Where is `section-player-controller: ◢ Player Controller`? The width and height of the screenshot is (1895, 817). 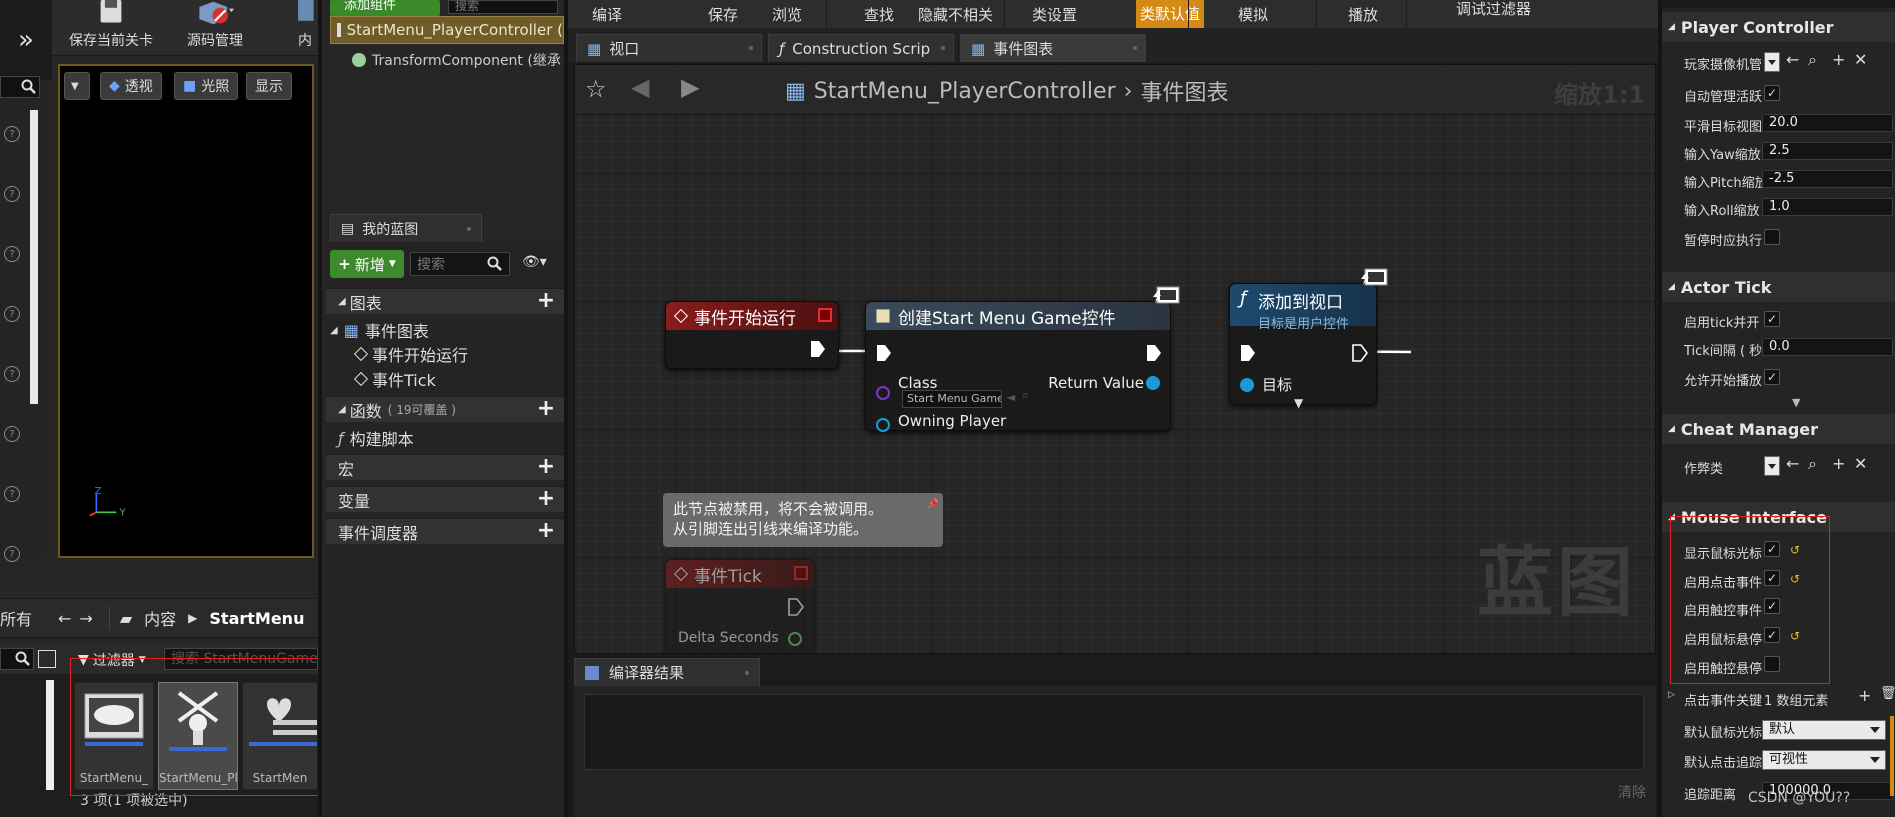
section-player-controller: ◢ Player Controller is located at coordinates (1778, 27).